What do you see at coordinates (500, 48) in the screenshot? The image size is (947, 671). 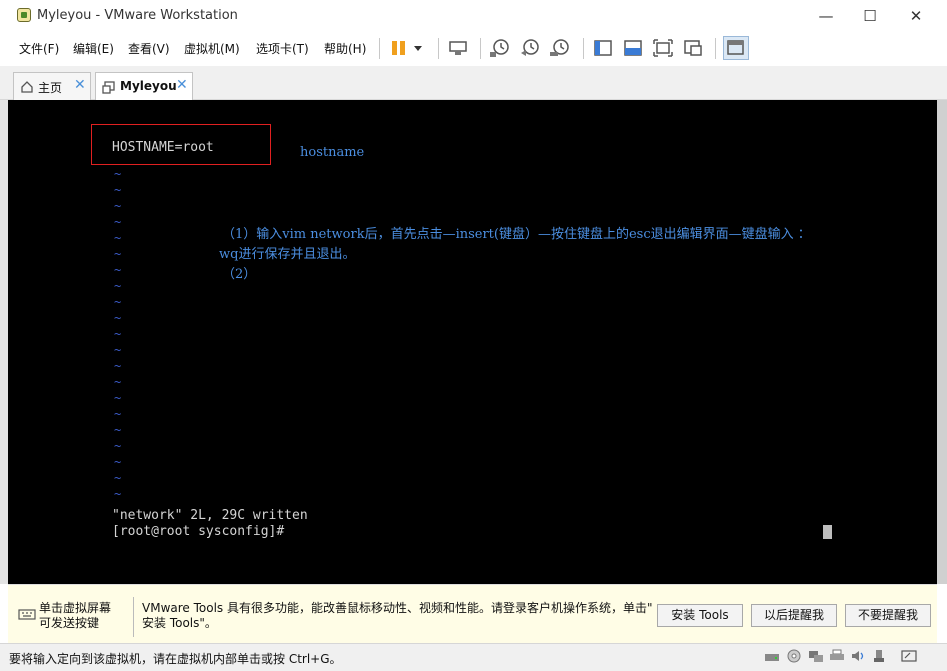 I see `snapshot-take-icon` at bounding box center [500, 48].